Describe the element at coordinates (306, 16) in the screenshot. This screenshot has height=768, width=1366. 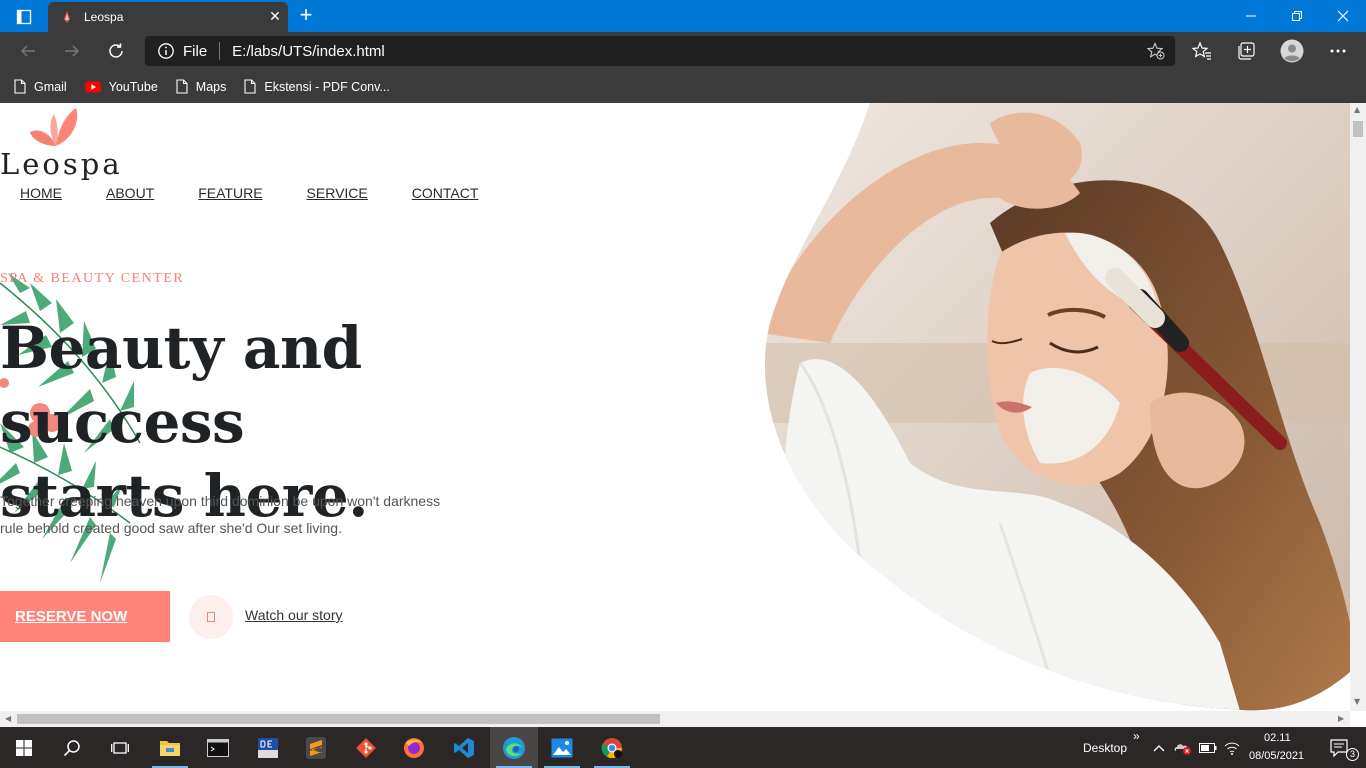
I see `new-tab-button: +` at that location.